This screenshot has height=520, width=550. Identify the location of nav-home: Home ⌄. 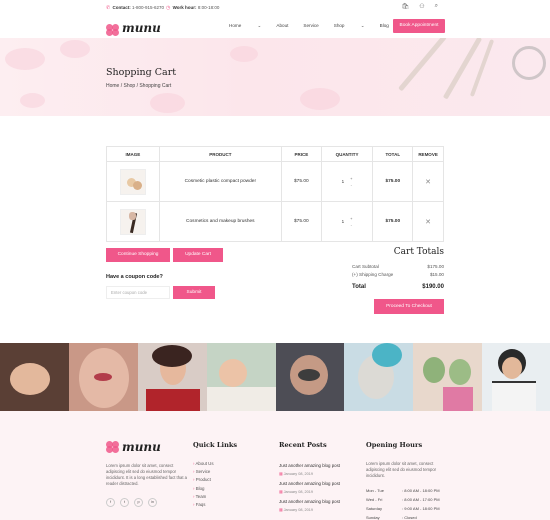
(245, 26).